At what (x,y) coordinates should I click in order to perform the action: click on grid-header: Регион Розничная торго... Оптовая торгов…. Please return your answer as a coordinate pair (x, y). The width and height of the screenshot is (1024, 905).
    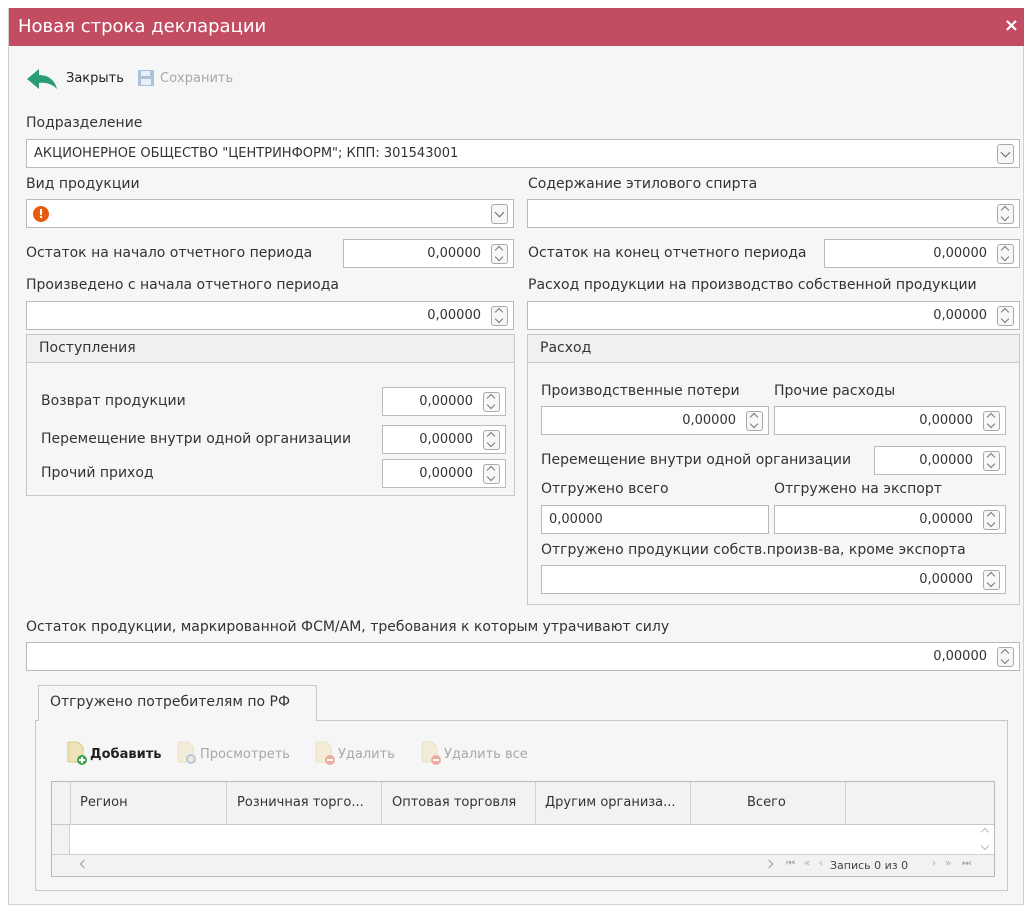
    Looking at the image, I should click on (523, 803).